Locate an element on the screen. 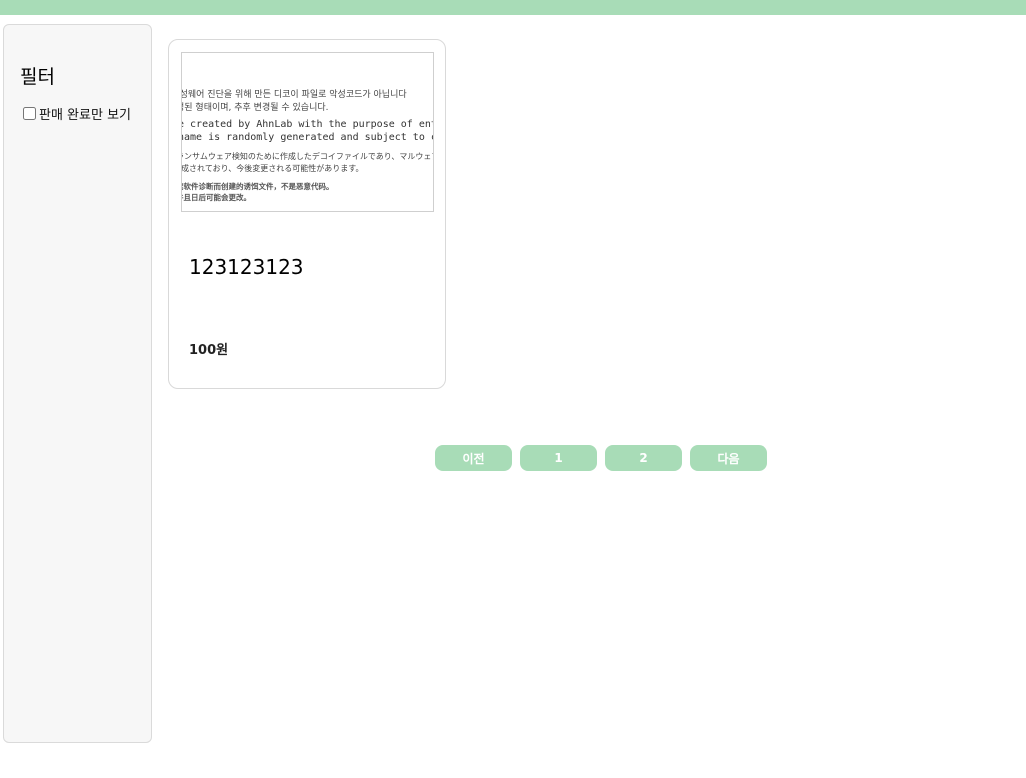  sold-out-checkbox is located at coordinates (29, 113).